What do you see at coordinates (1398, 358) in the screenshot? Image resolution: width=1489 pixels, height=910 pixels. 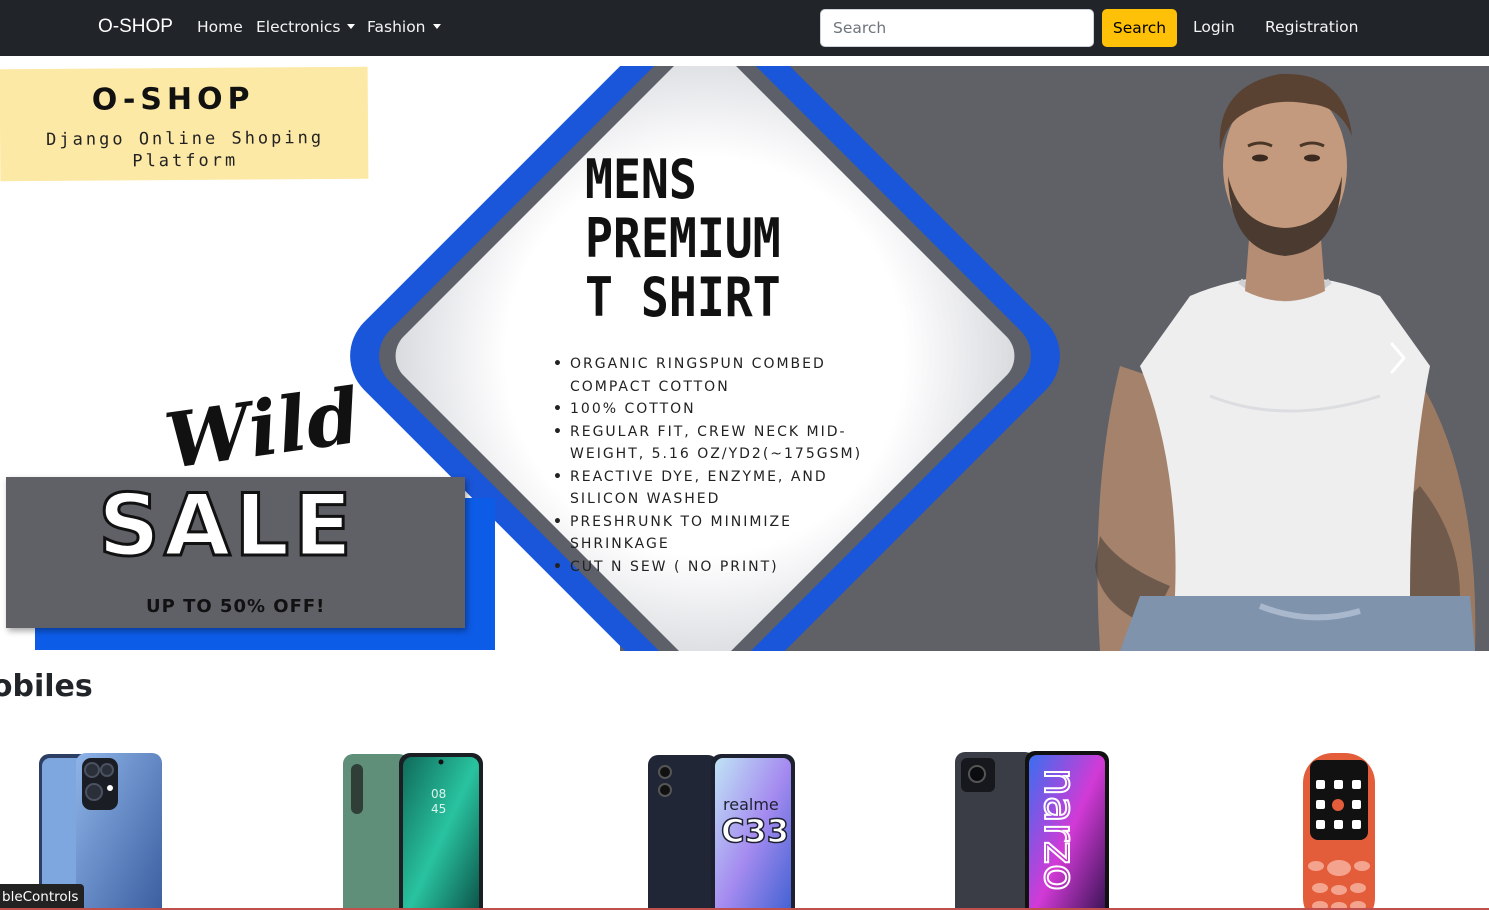 I see `chevron-right-icon` at bounding box center [1398, 358].